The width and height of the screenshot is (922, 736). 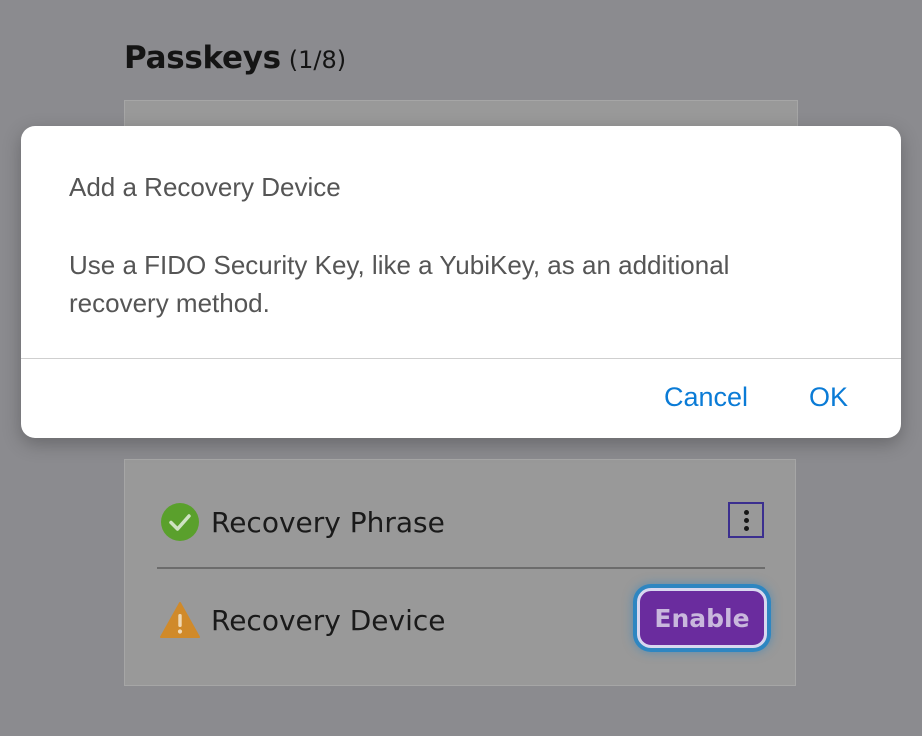 What do you see at coordinates (706, 397) in the screenshot?
I see `cancel-button: Cancel` at bounding box center [706, 397].